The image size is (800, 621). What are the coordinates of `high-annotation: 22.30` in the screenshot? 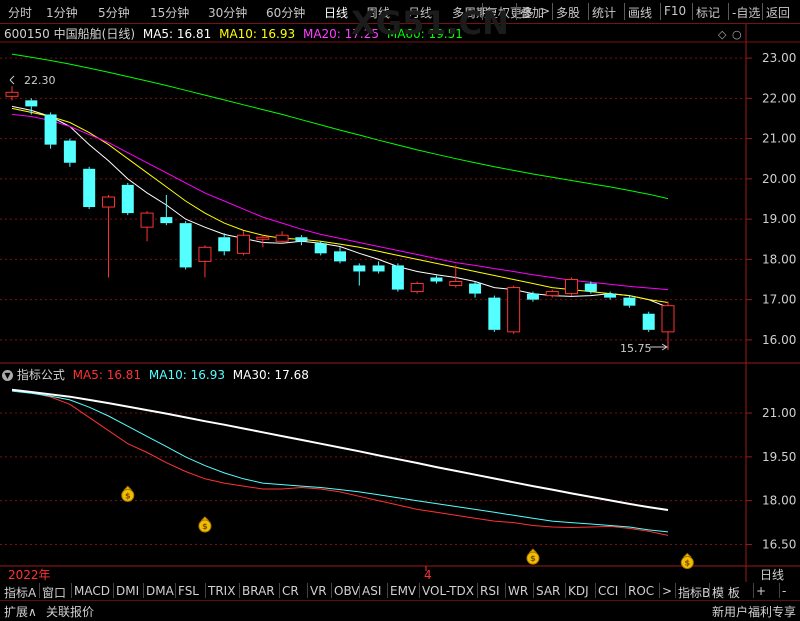 It's located at (32, 80).